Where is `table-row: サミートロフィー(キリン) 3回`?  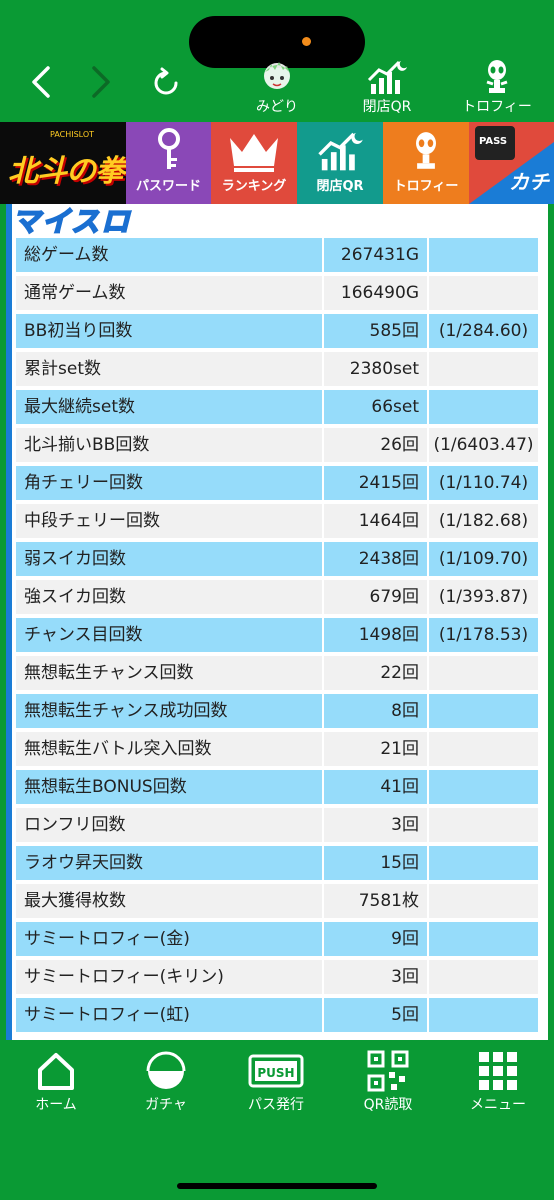
table-row: サミートロフィー(キリン) 3回 is located at coordinates (281, 977).